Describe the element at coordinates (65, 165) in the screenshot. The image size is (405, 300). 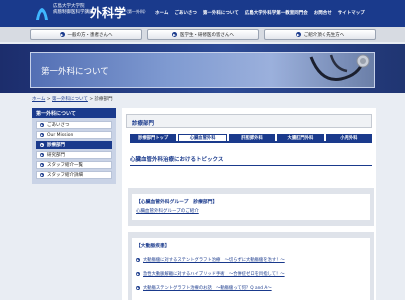
I see `sidebar-item-label: スタッフ紹介一覧` at that location.